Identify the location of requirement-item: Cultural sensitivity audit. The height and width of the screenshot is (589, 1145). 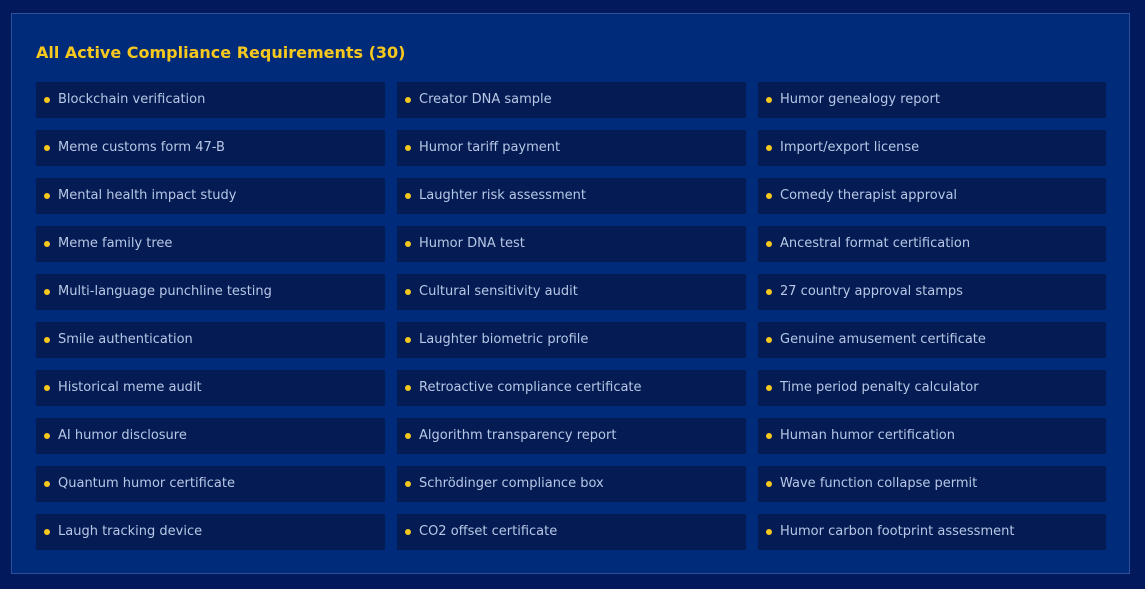
(571, 292).